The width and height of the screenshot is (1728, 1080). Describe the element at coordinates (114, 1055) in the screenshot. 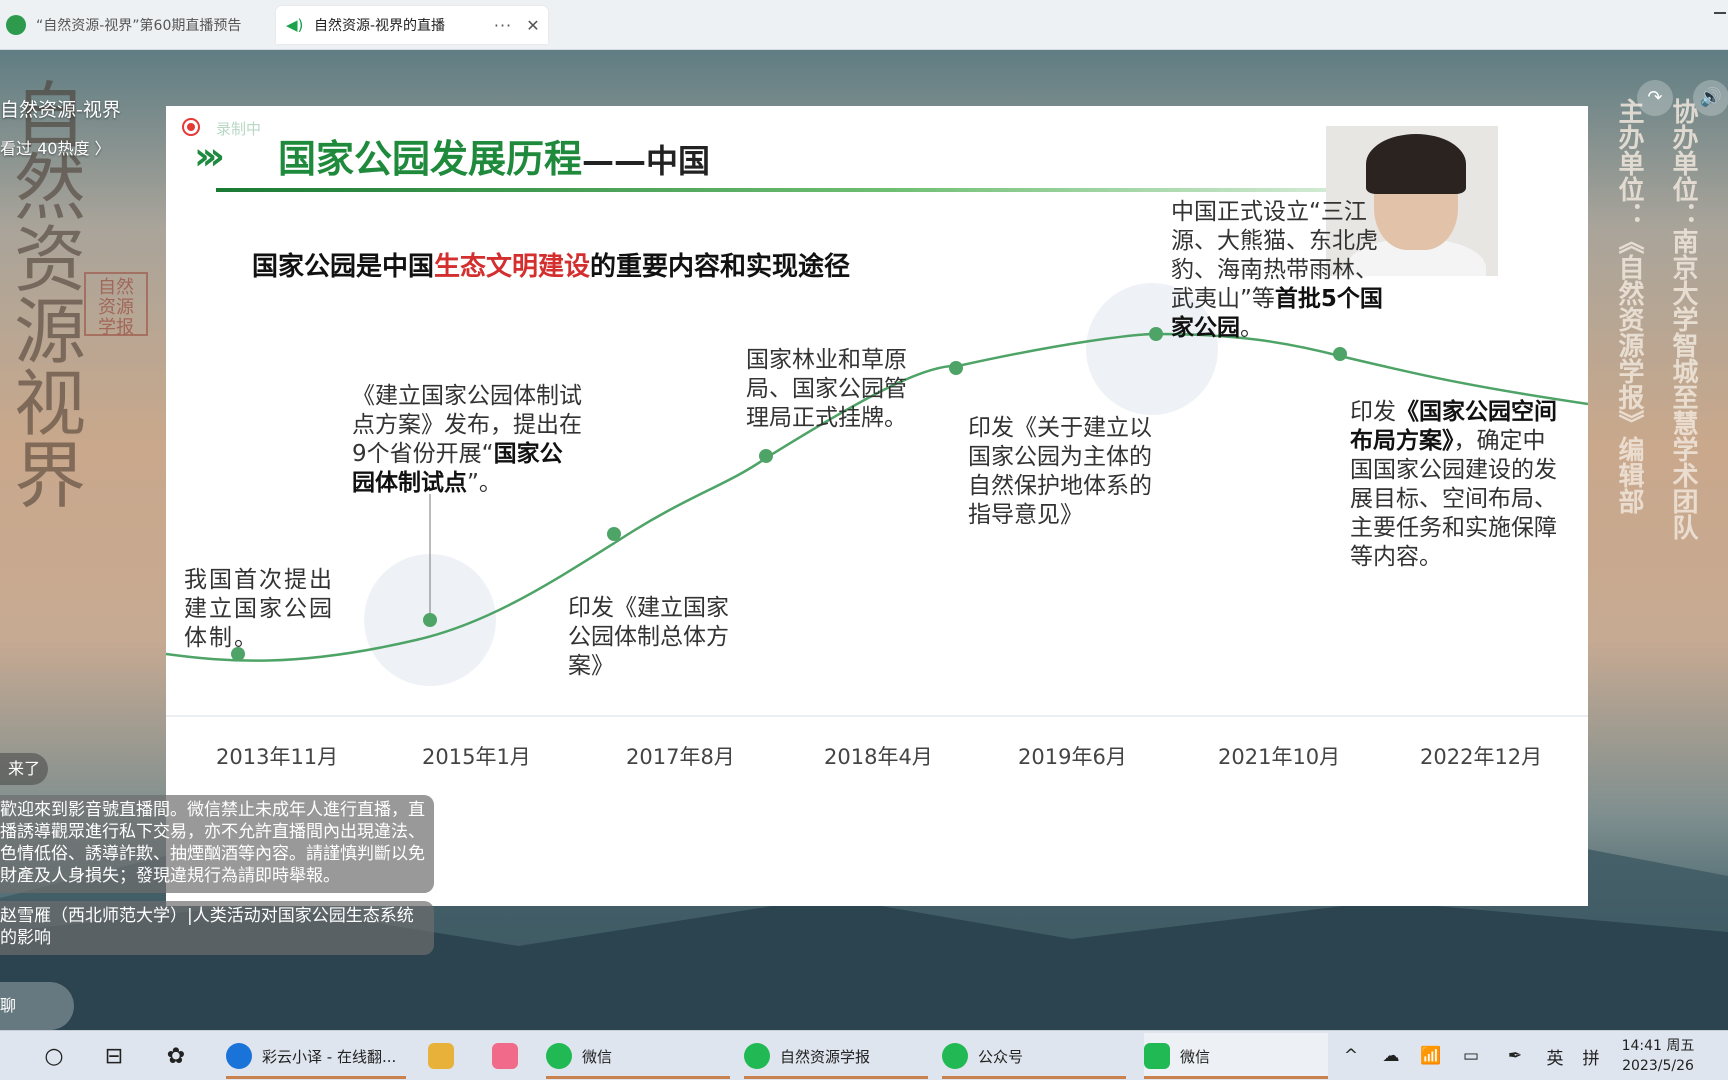

I see `task-view-icon: ⊟` at that location.